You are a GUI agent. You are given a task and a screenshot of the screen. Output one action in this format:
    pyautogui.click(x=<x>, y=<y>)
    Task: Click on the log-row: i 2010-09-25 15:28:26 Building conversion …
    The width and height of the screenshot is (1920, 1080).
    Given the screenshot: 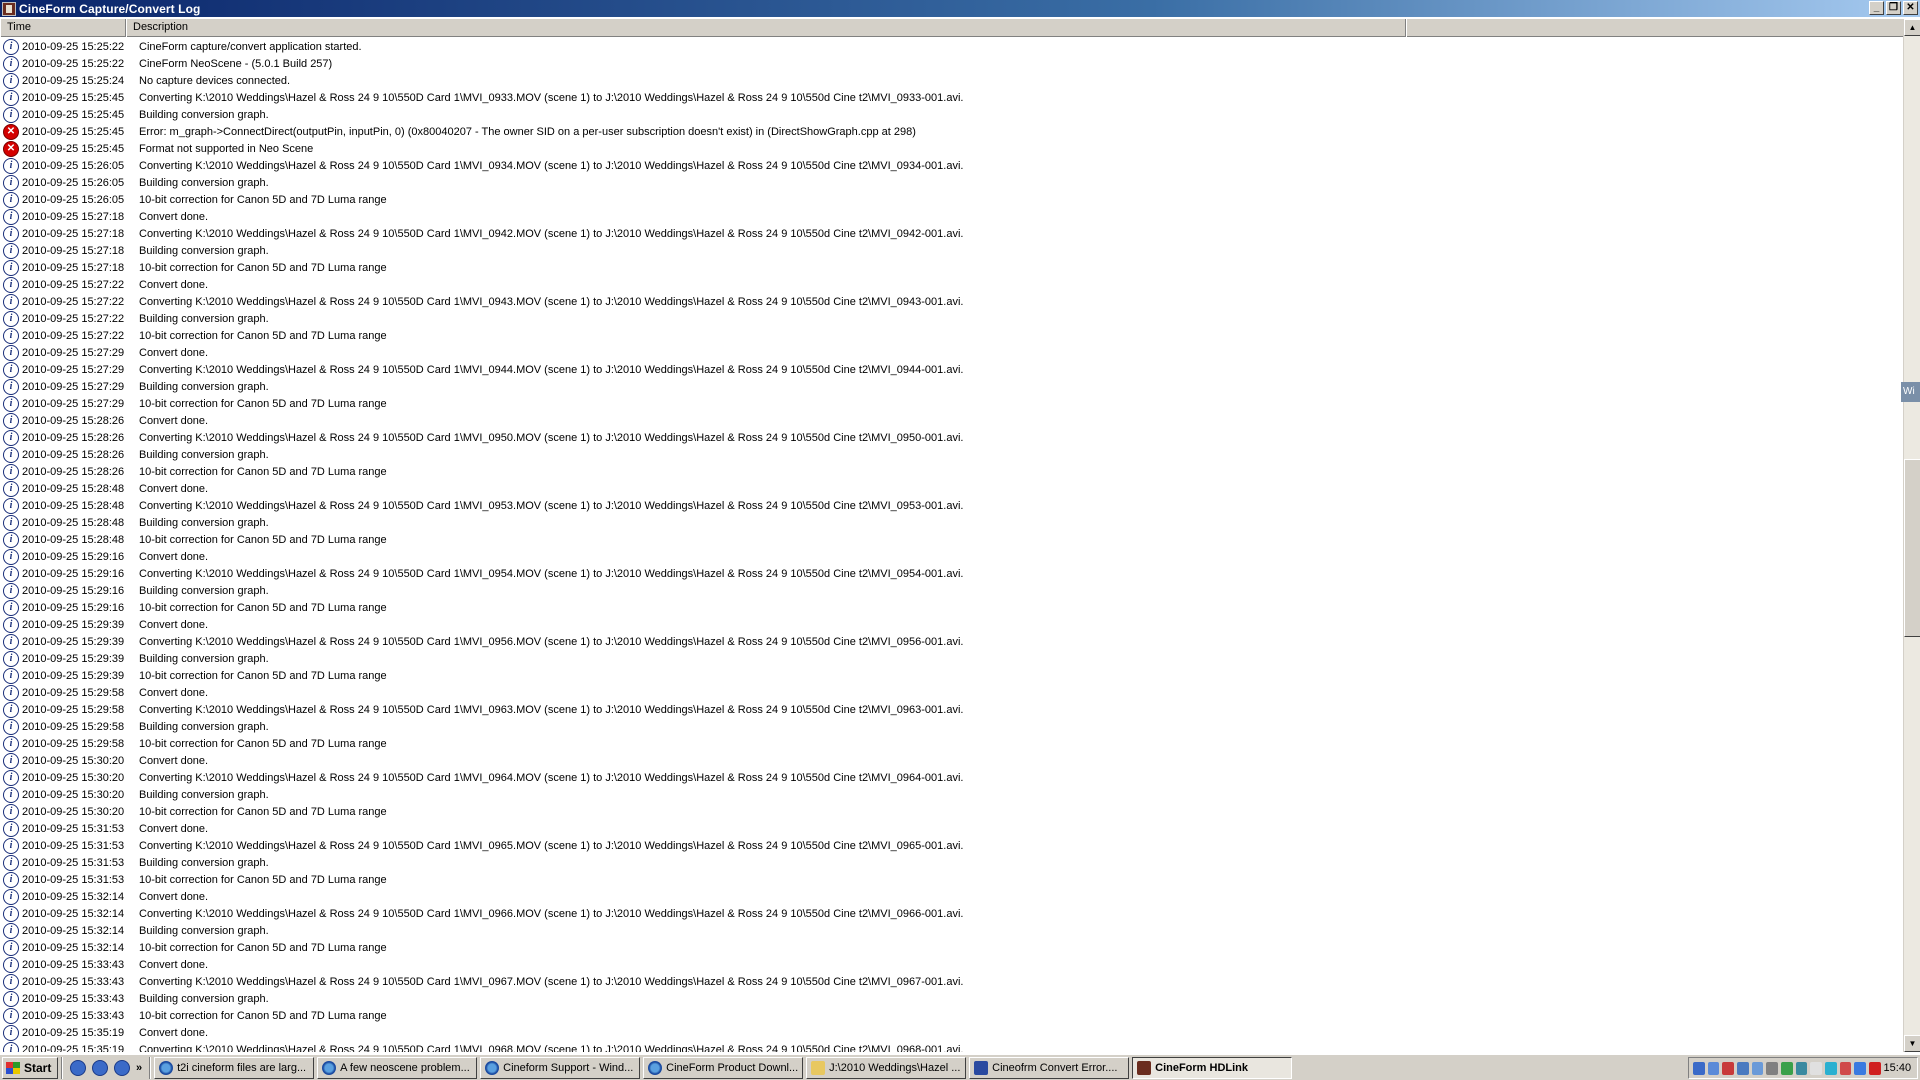 What is the action you would take?
    pyautogui.click(x=951, y=454)
    